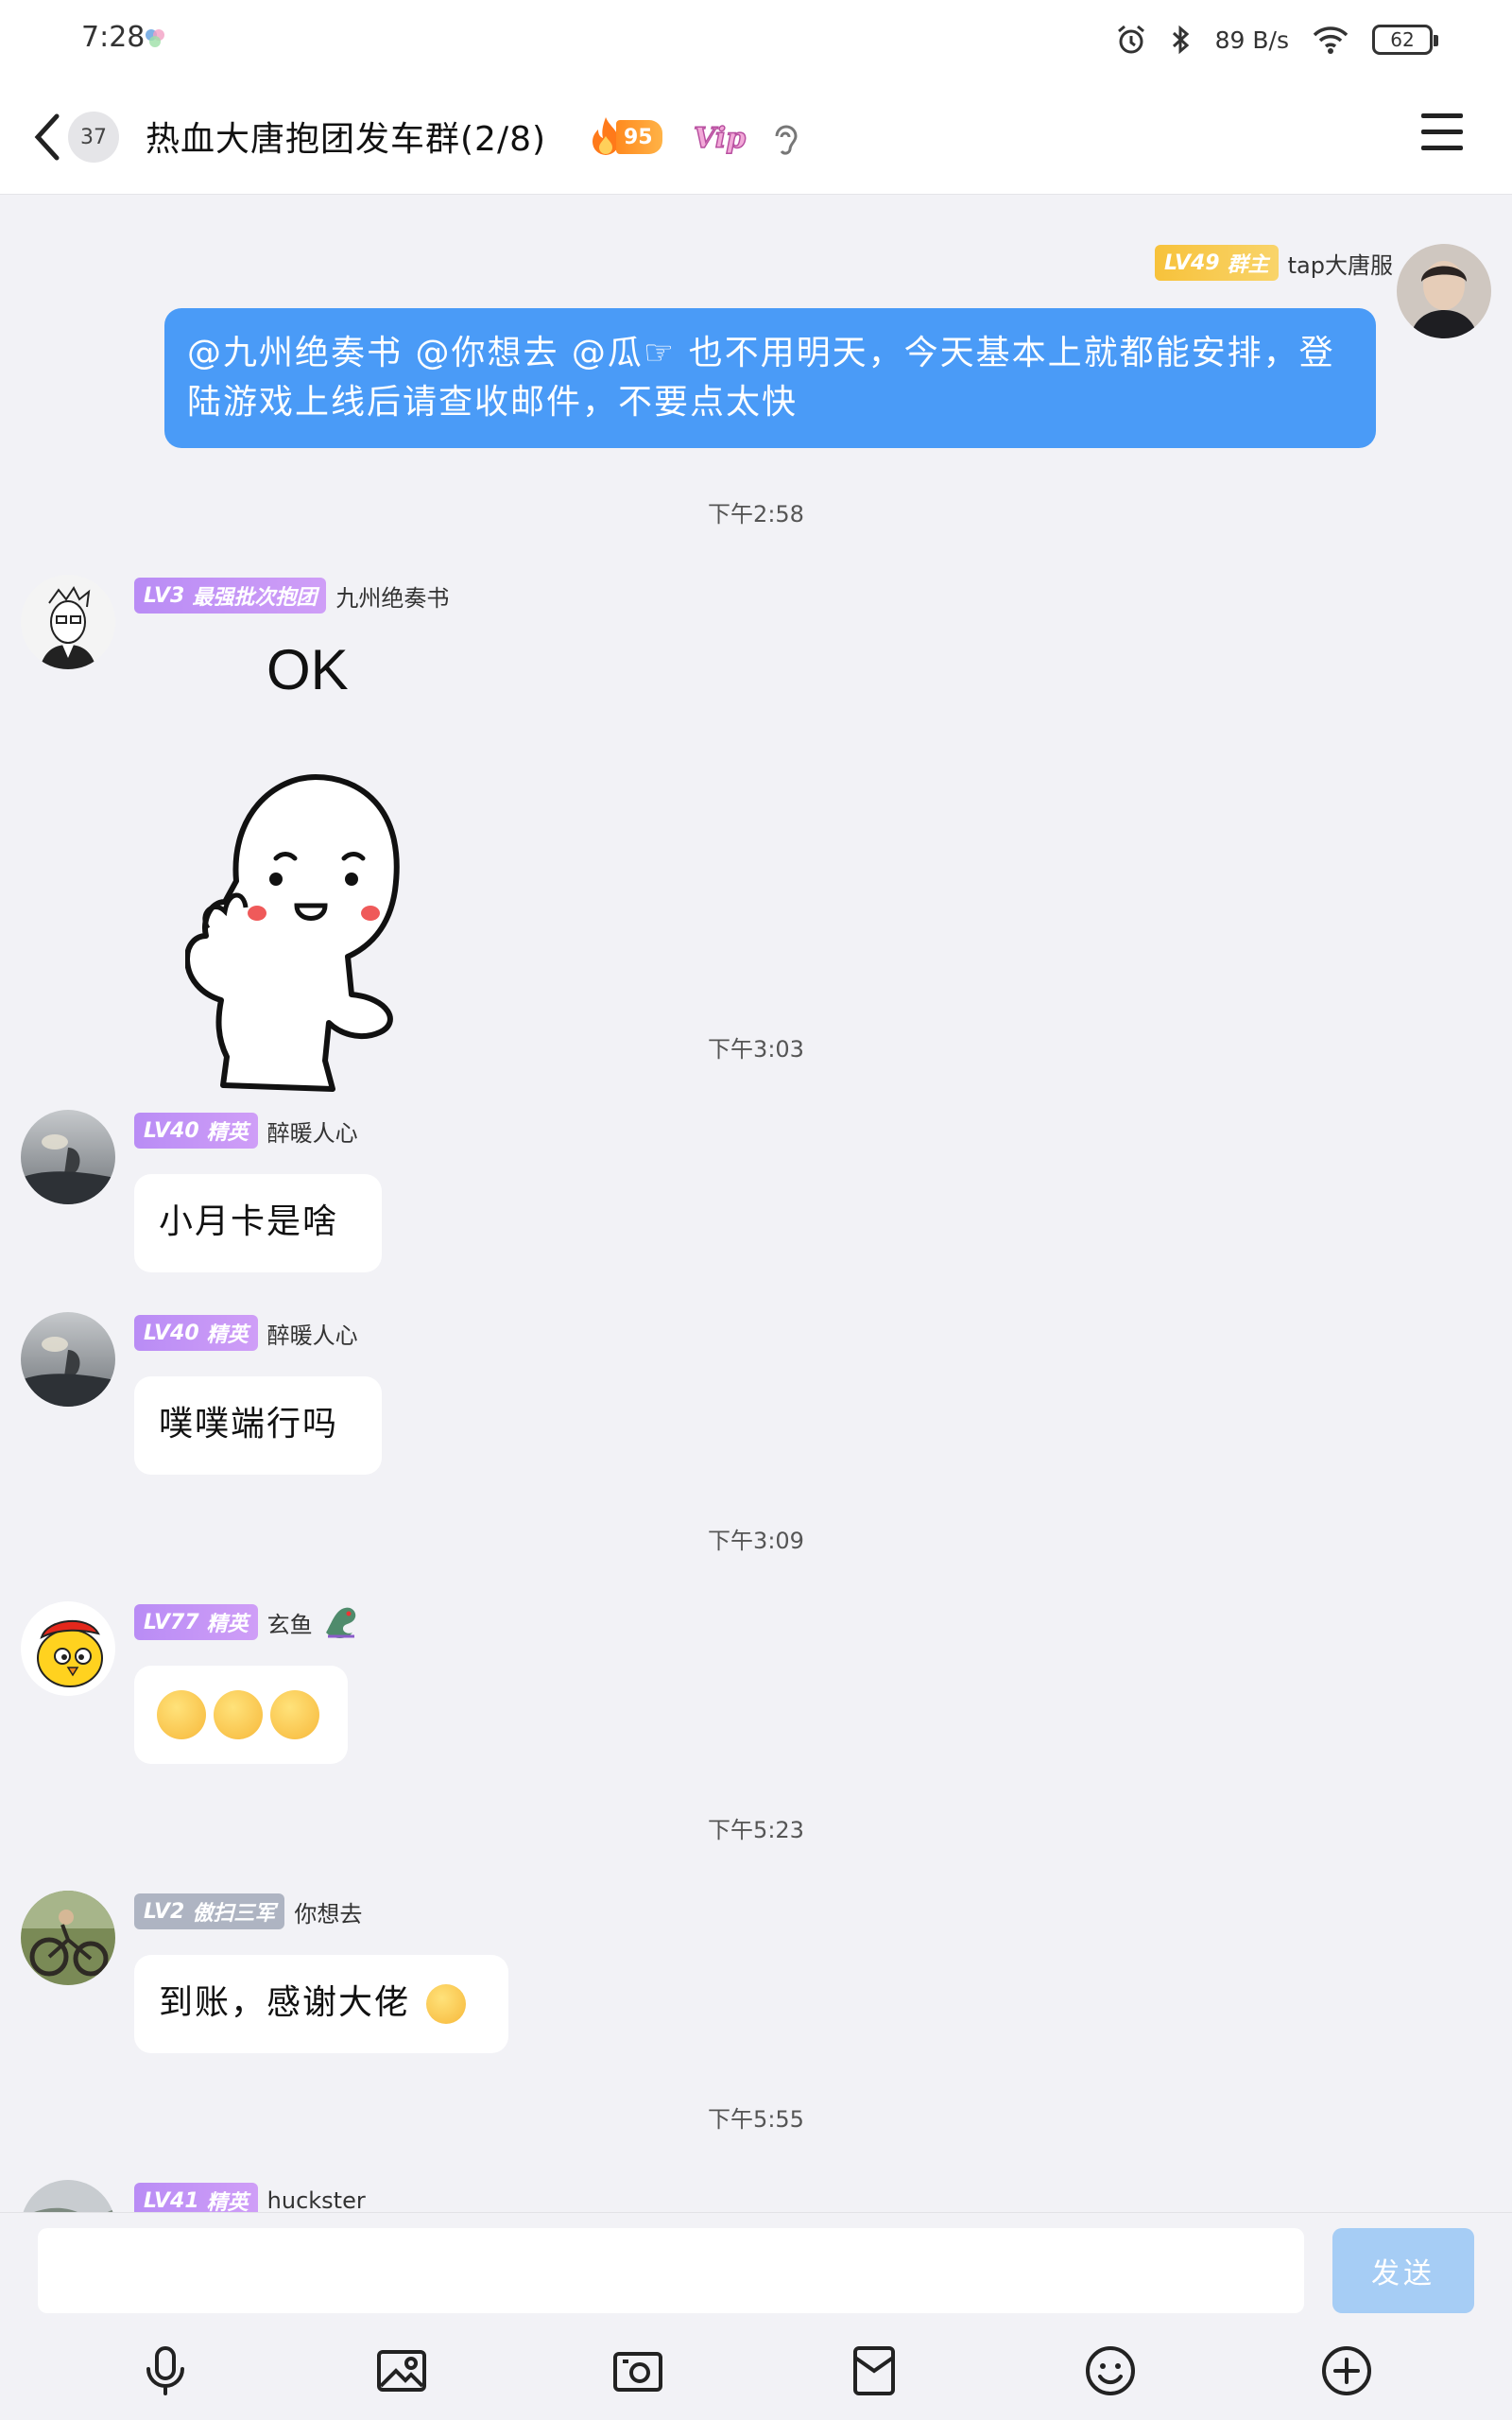  Describe the element at coordinates (671, 2270) in the screenshot. I see `message-input` at that location.